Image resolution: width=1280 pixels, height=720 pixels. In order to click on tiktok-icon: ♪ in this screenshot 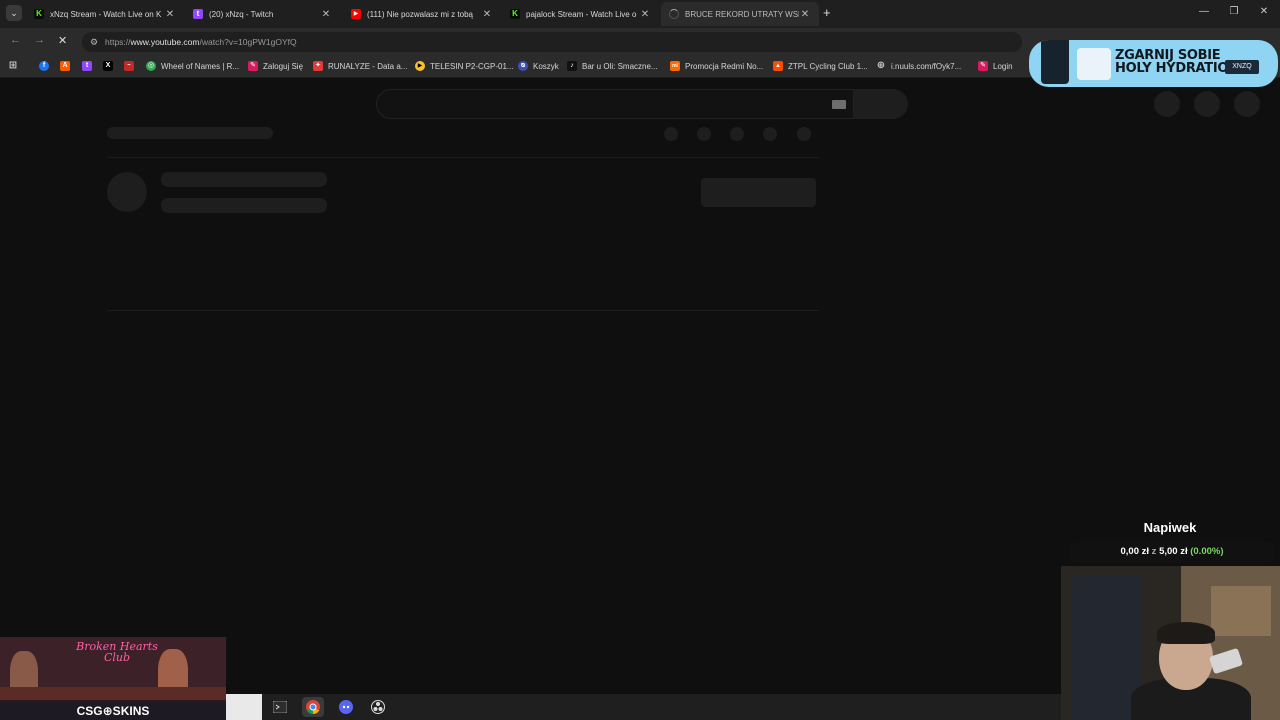, I will do `click(572, 66)`.